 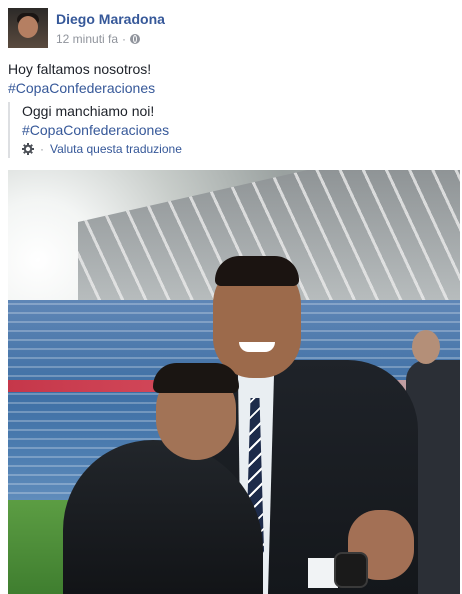 What do you see at coordinates (87, 39) in the screenshot?
I see `post-timestamp: 12 minuti fa` at bounding box center [87, 39].